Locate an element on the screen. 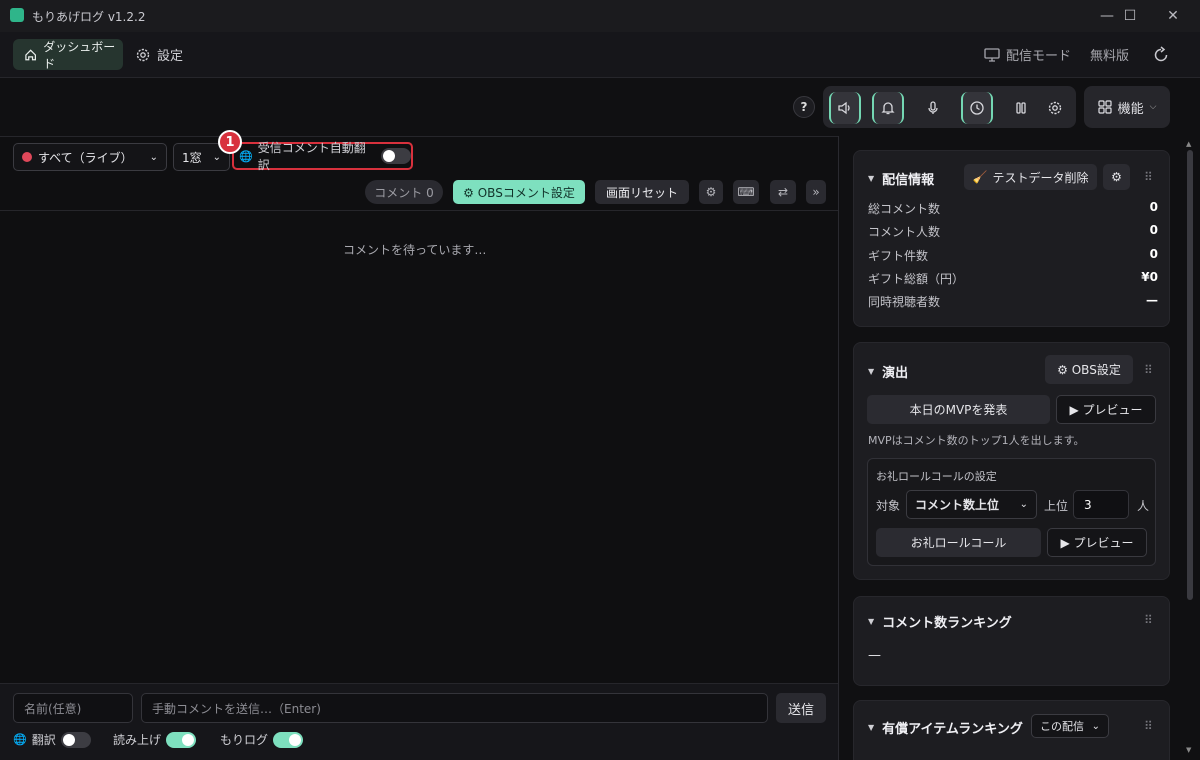 This screenshot has width=1200, height=760. source-select: すべて（ライブ） ⌄ is located at coordinates (90, 157).